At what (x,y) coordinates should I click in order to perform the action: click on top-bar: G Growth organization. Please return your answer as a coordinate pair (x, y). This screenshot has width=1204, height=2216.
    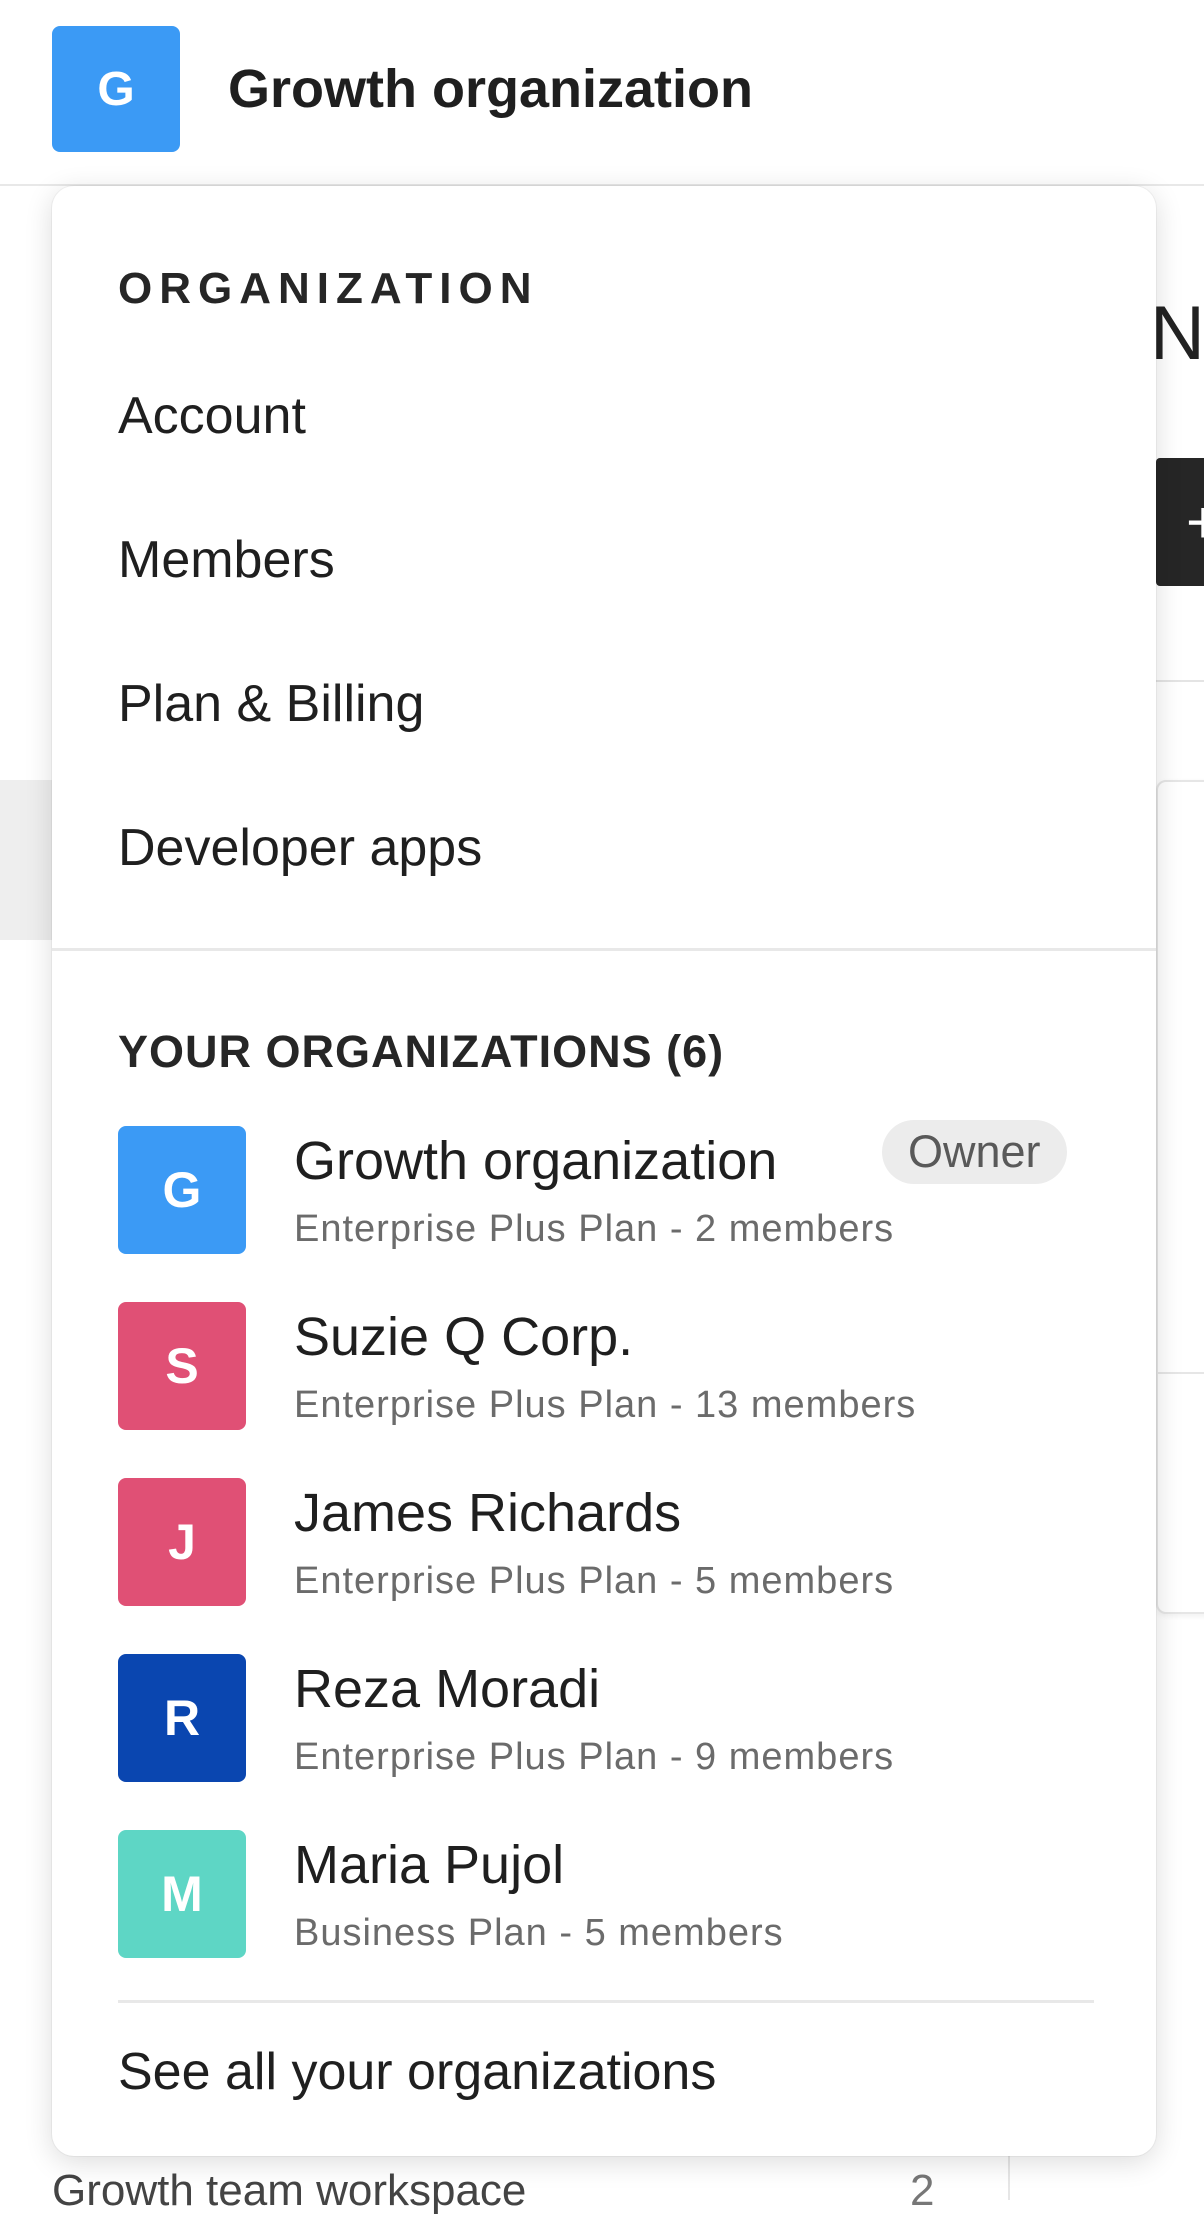
    Looking at the image, I should click on (602, 93).